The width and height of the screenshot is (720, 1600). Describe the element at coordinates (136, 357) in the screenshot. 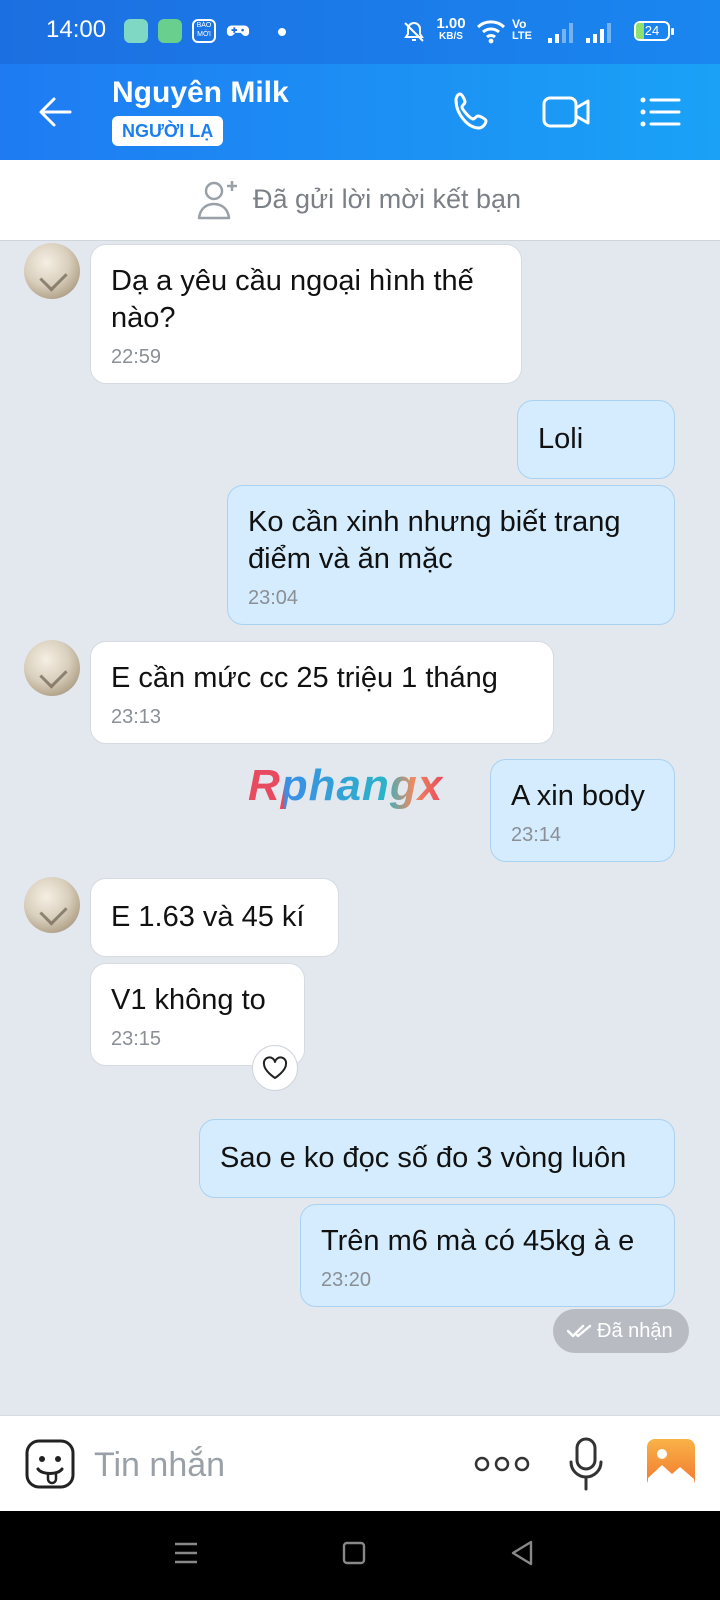

I see `message-time: 22:59` at that location.